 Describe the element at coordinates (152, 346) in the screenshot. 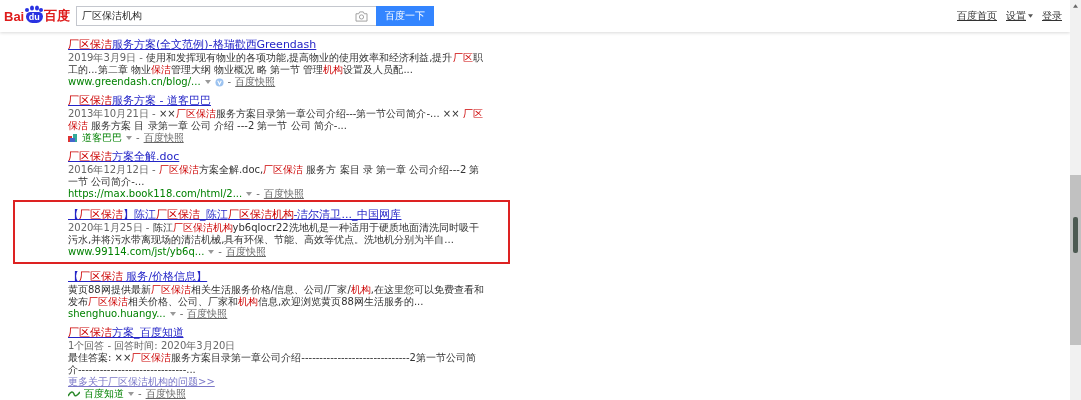

I see `answer-meta: 1个回答 - 回答时间: 2020年3月20日` at that location.